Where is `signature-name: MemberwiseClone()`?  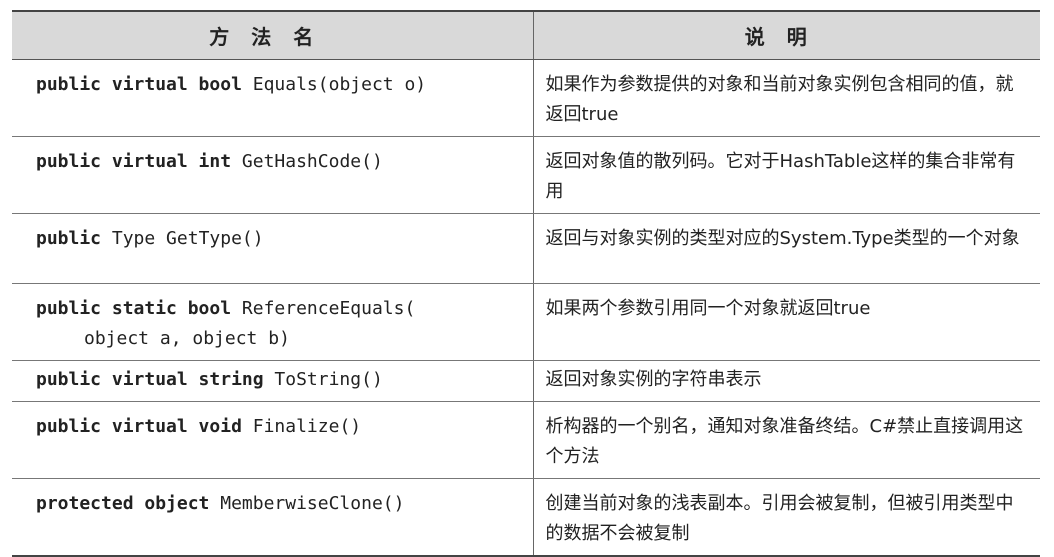 signature-name: MemberwiseClone() is located at coordinates (307, 503).